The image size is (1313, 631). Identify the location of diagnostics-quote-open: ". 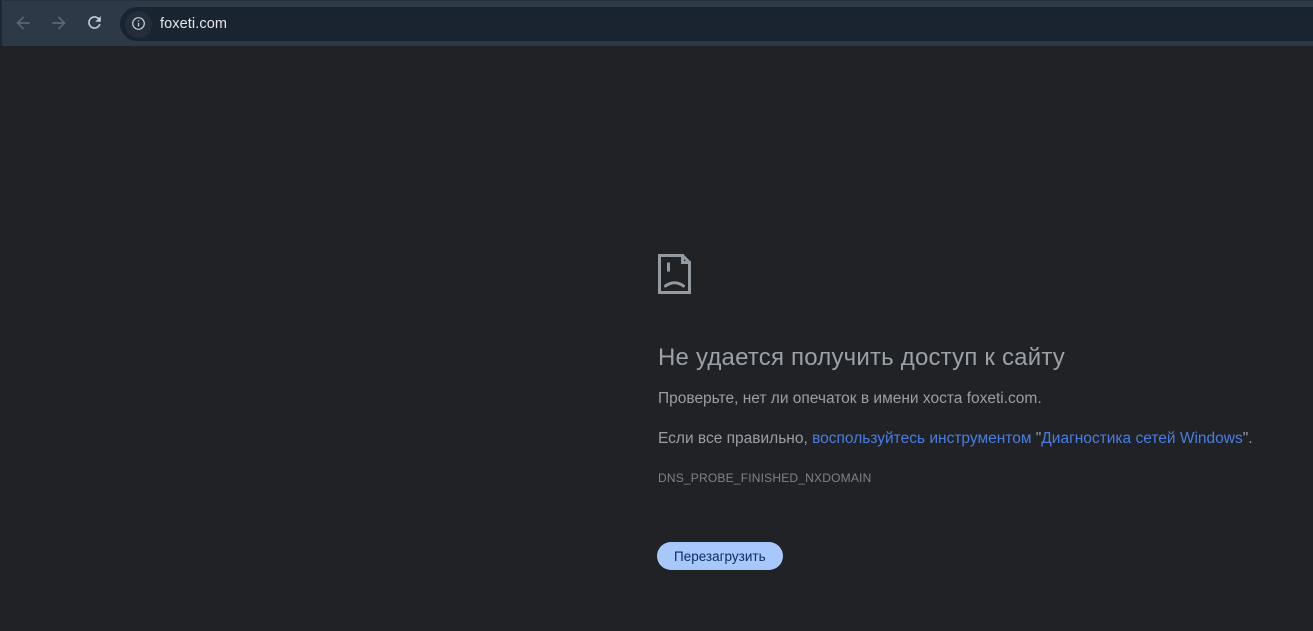
(1036, 438).